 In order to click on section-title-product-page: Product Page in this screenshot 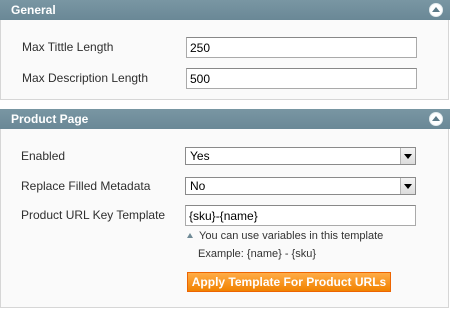, I will do `click(50, 119)`.